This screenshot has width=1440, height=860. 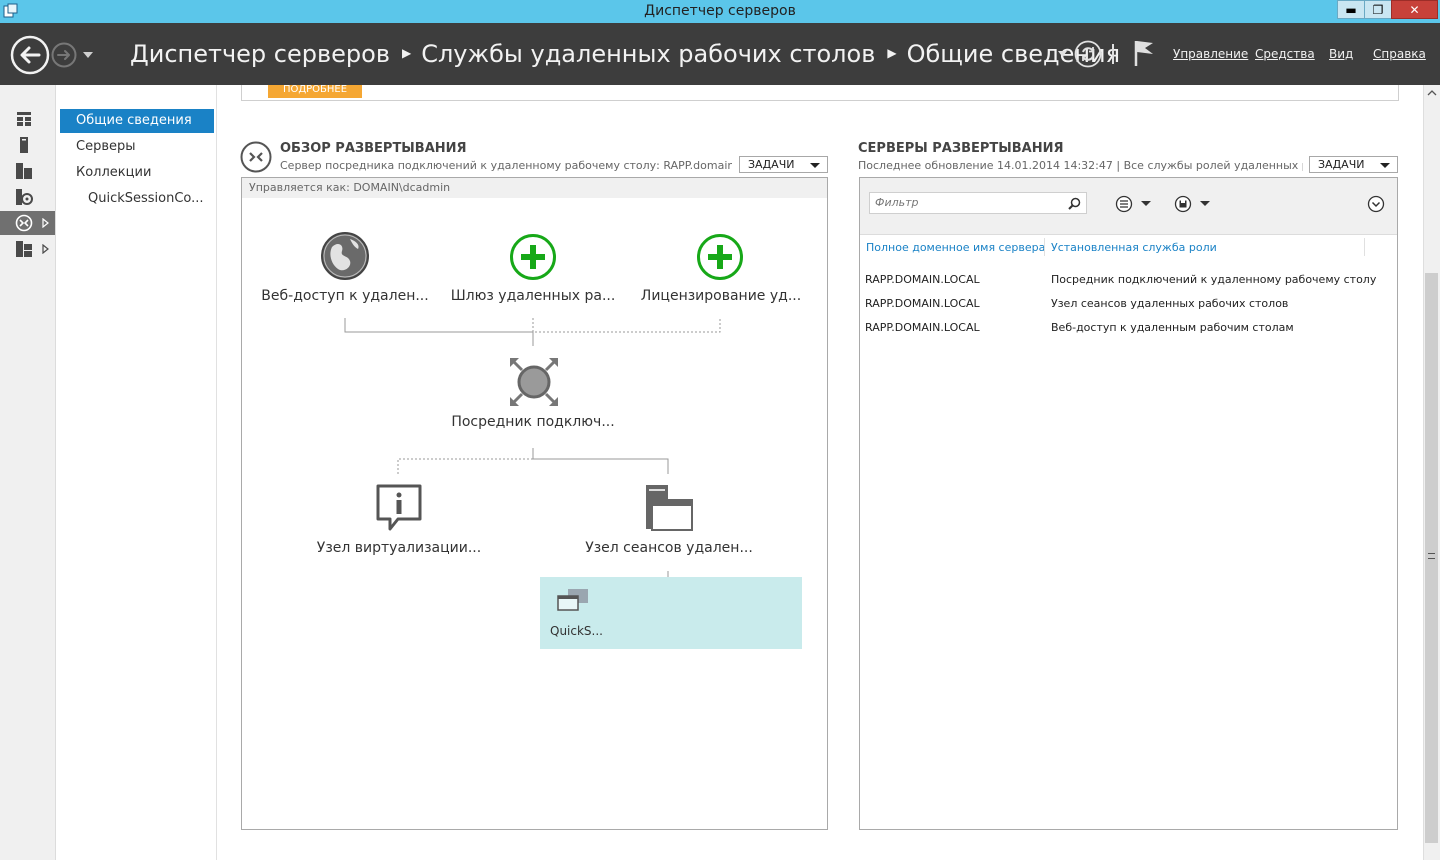 What do you see at coordinates (1341, 54) in the screenshot?
I see `menu-view: Вид` at bounding box center [1341, 54].